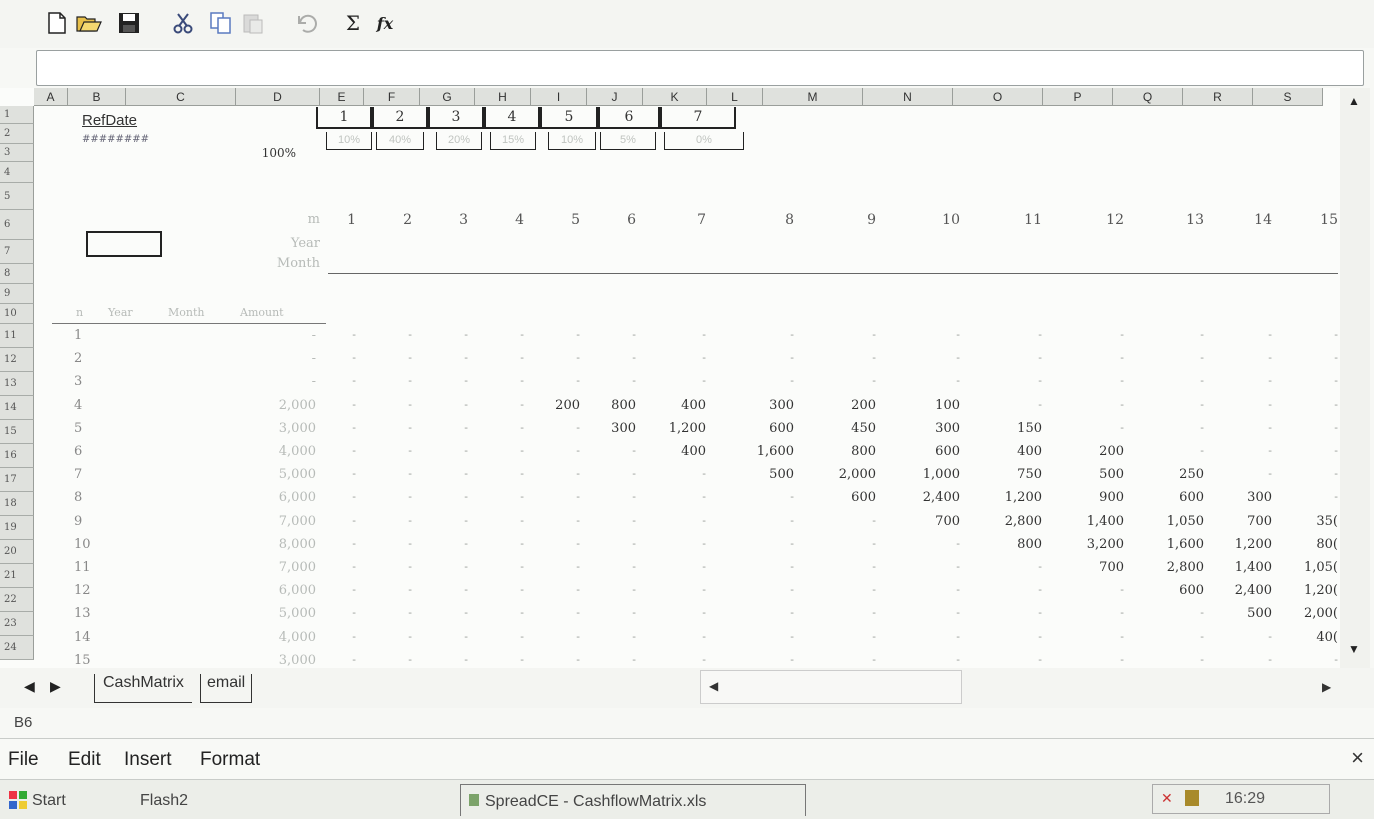 The height and width of the screenshot is (819, 1374). I want to click on row-header: 21, so click(17, 576).